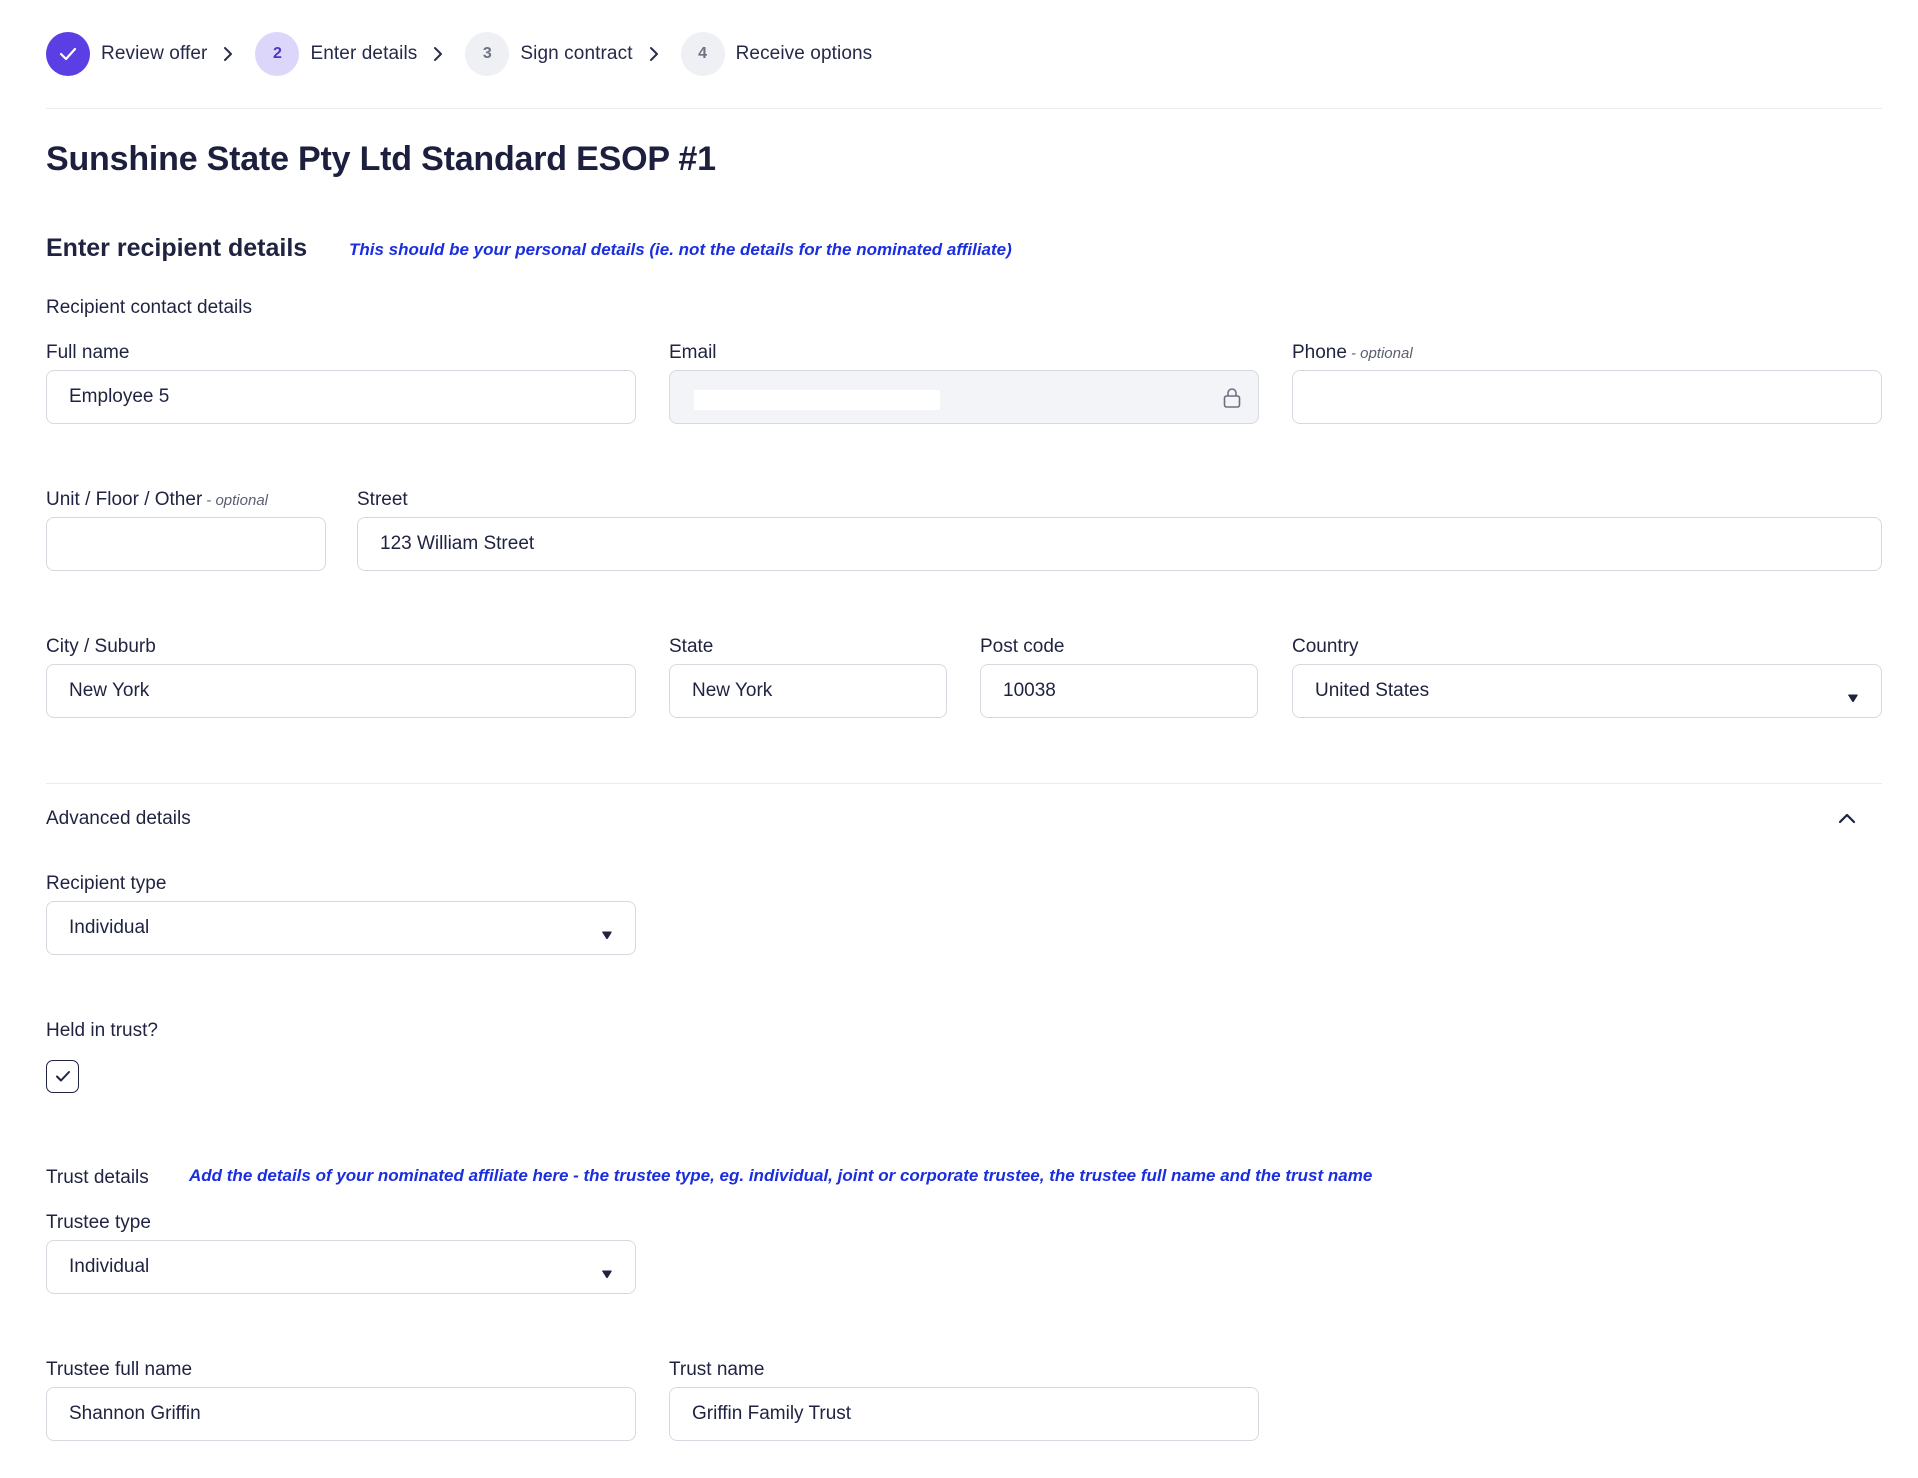 Image resolution: width=1918 pixels, height=1478 pixels. Describe the element at coordinates (109, 690) in the screenshot. I see `city-value: New York` at that location.